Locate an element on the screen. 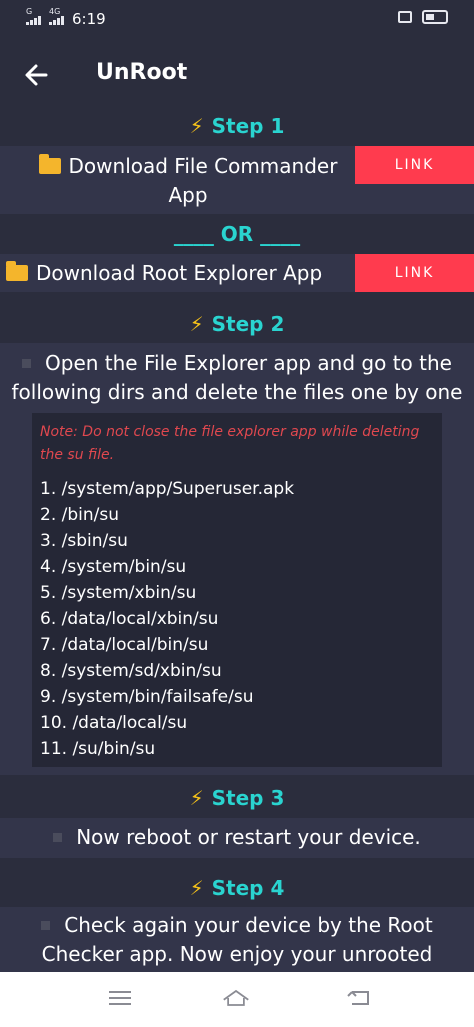 This screenshot has height=1027, width=474. page-title: UnRoot is located at coordinates (142, 72).